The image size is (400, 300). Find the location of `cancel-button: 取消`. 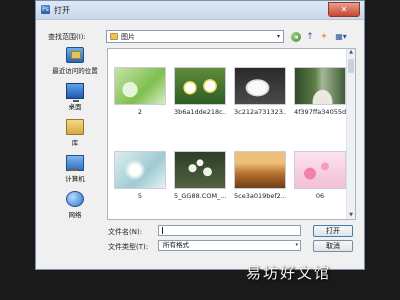

cancel-button: 取消 is located at coordinates (333, 246).